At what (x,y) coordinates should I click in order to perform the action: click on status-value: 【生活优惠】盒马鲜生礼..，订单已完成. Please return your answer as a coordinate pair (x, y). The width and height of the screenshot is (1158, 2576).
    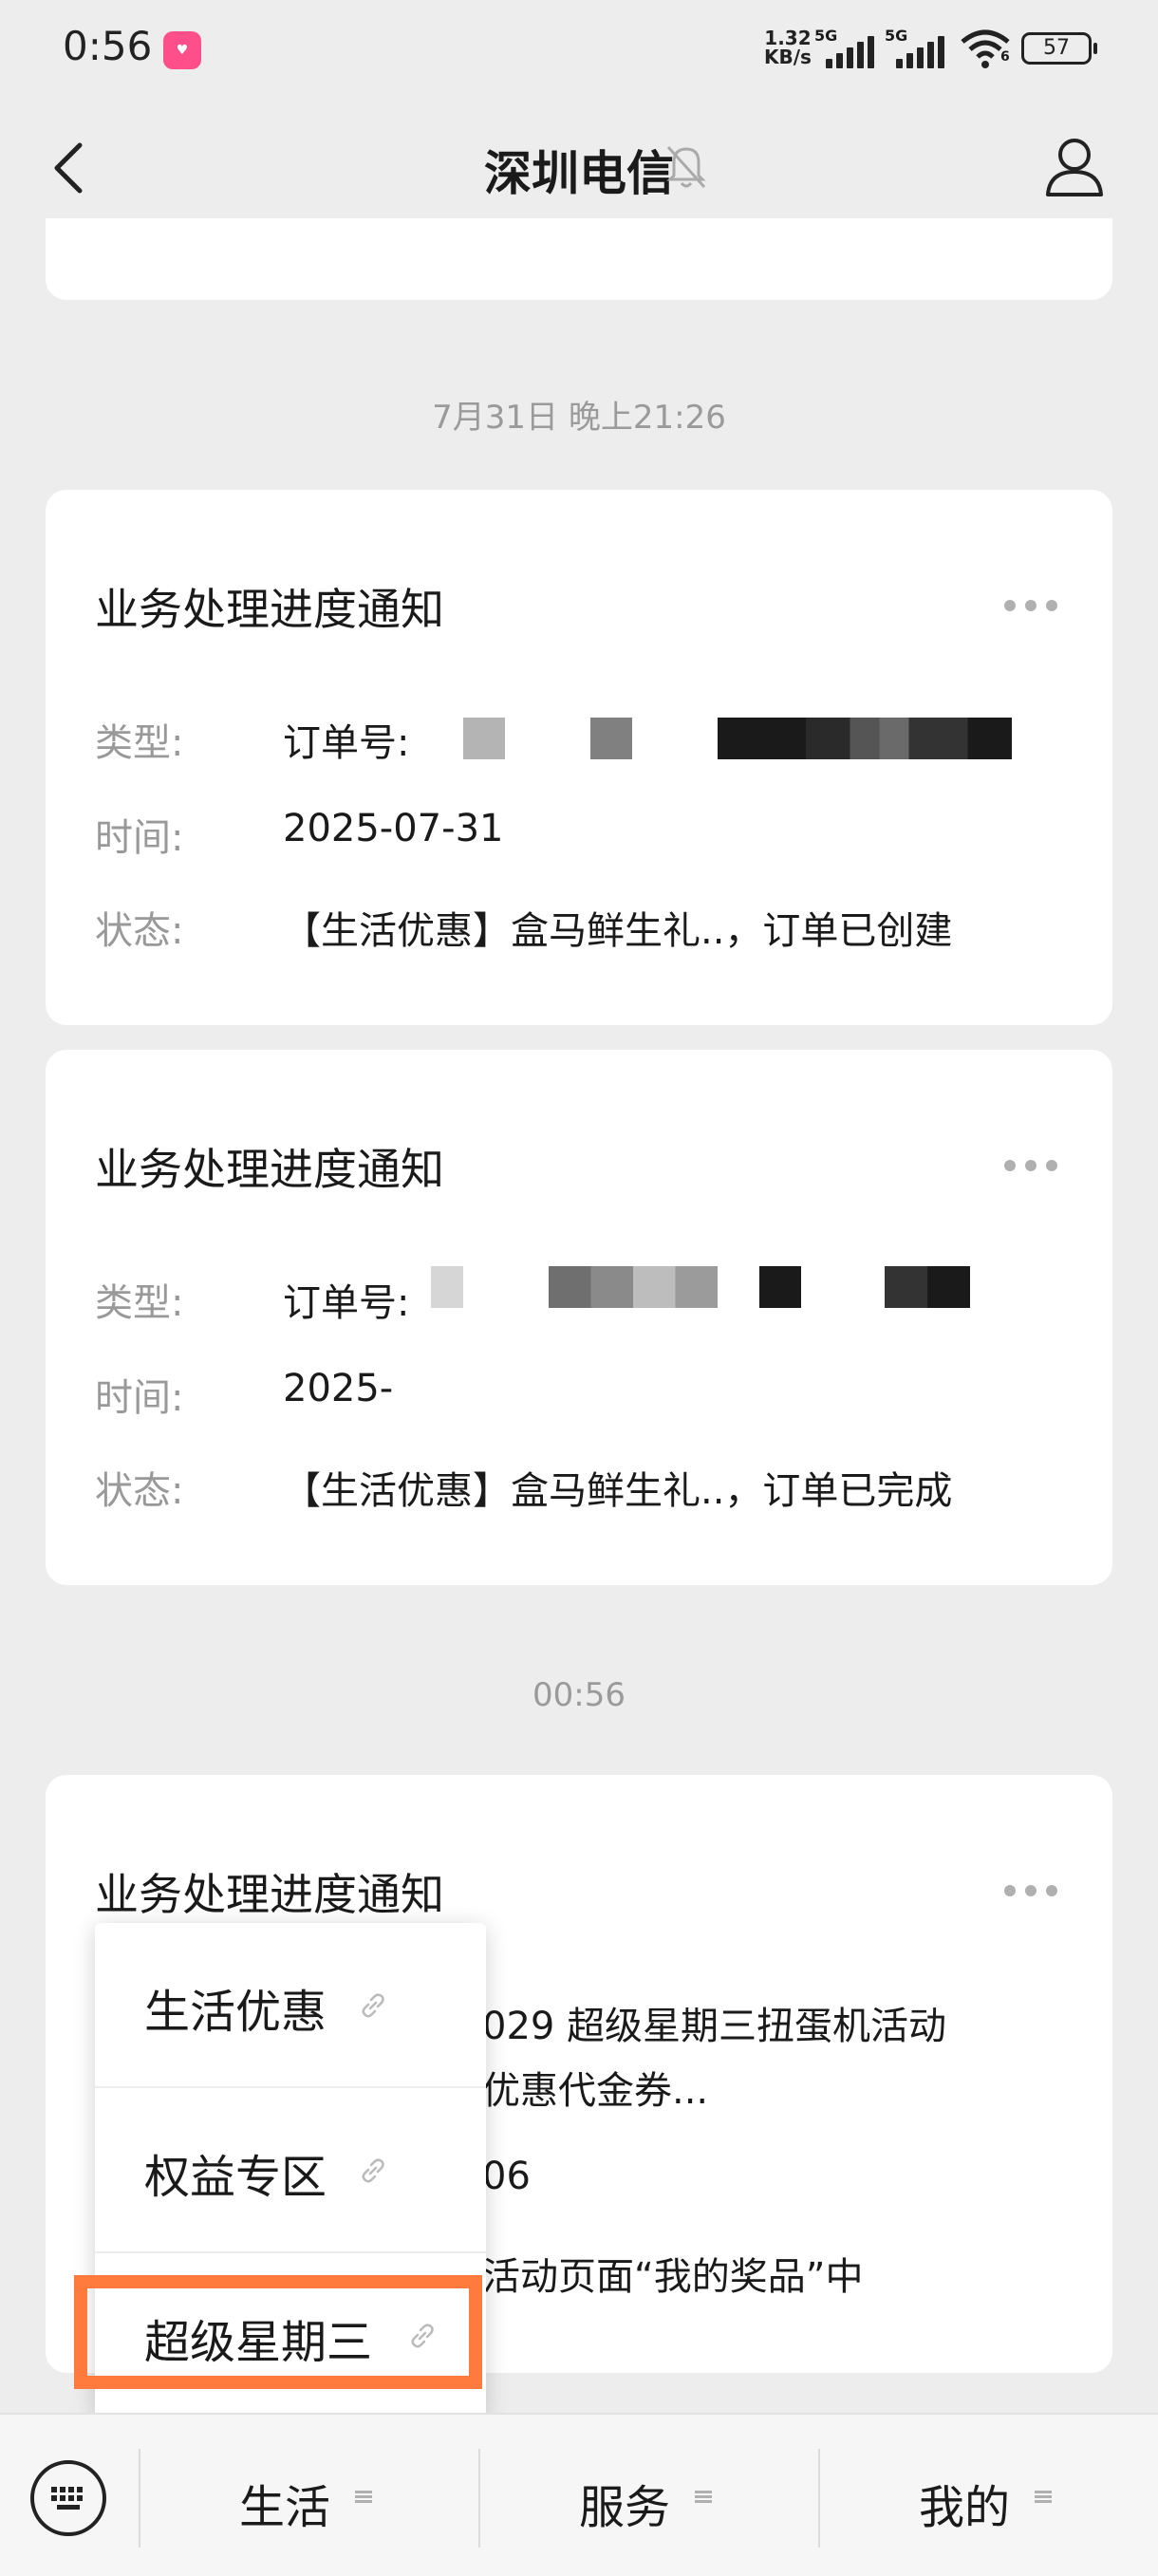
    Looking at the image, I should click on (618, 1491).